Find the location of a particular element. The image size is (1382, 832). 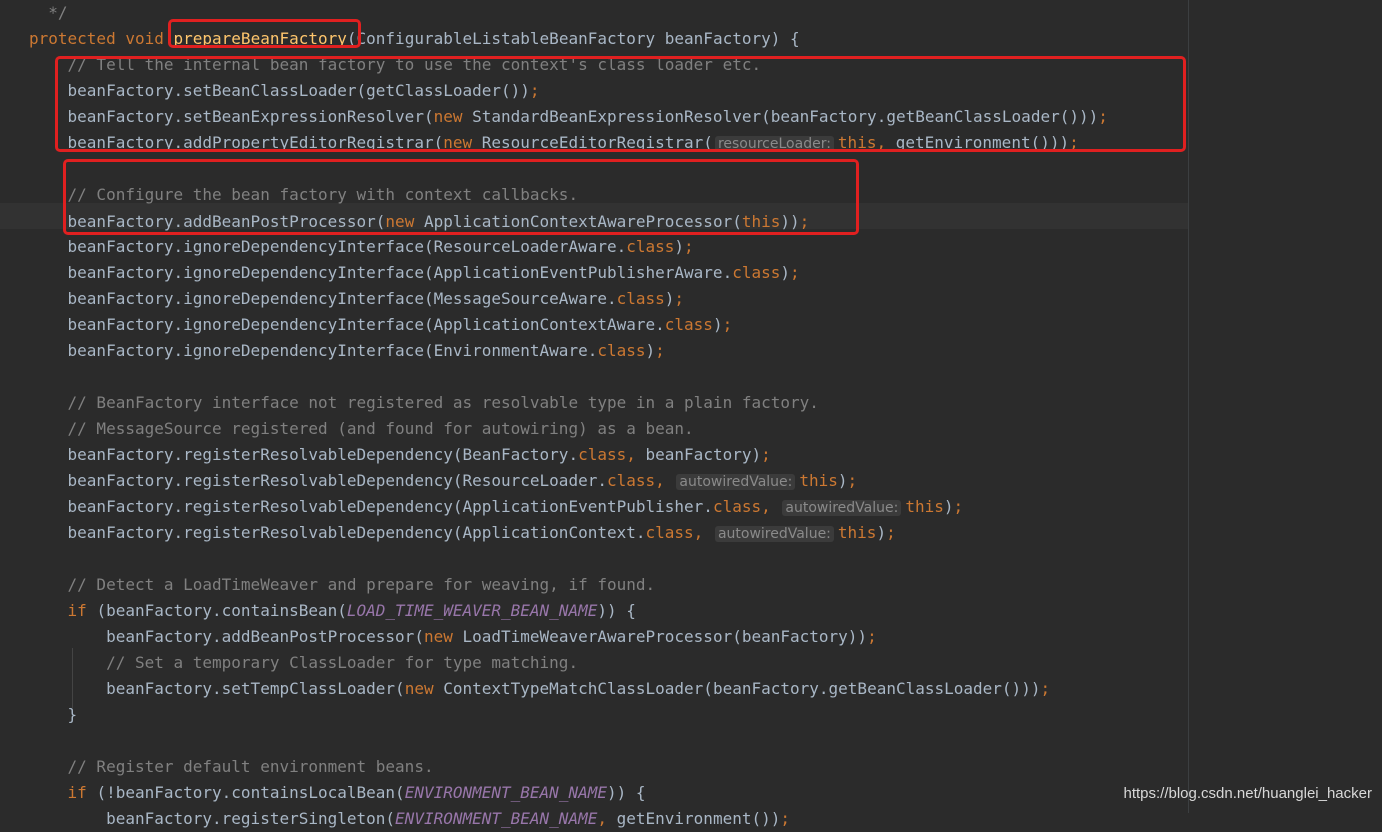

code-token-plain: beanFactory.registerSingleton( is located at coordinates (251, 818).